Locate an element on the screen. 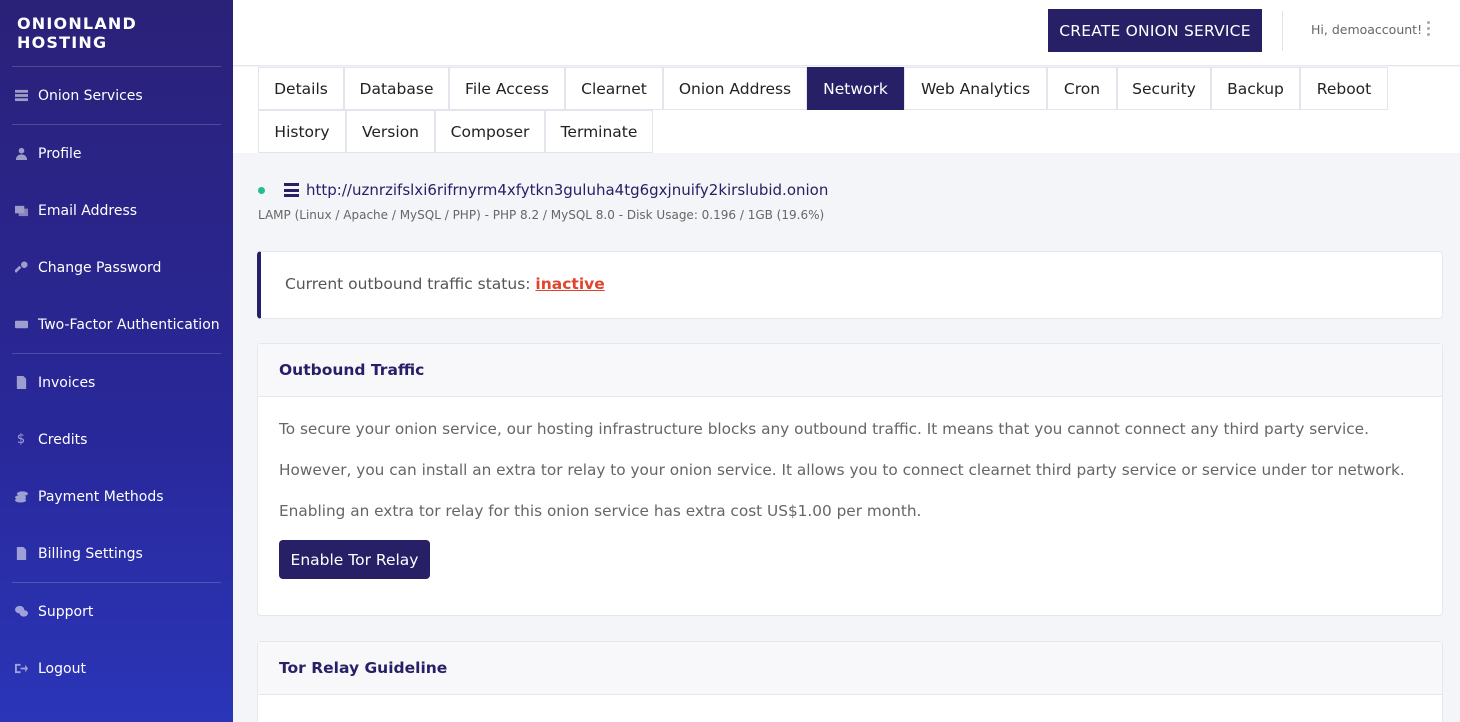 The height and width of the screenshot is (722, 1460). sidebar-item-label: Two-Factor Authentication is located at coordinates (129, 324).